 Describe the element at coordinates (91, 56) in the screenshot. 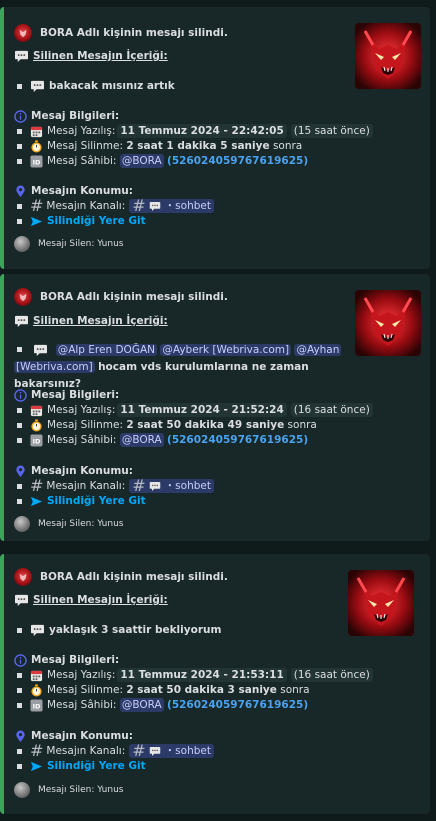

I see `deleted-content-heading: Silinen Mesajın İçeriği:` at that location.